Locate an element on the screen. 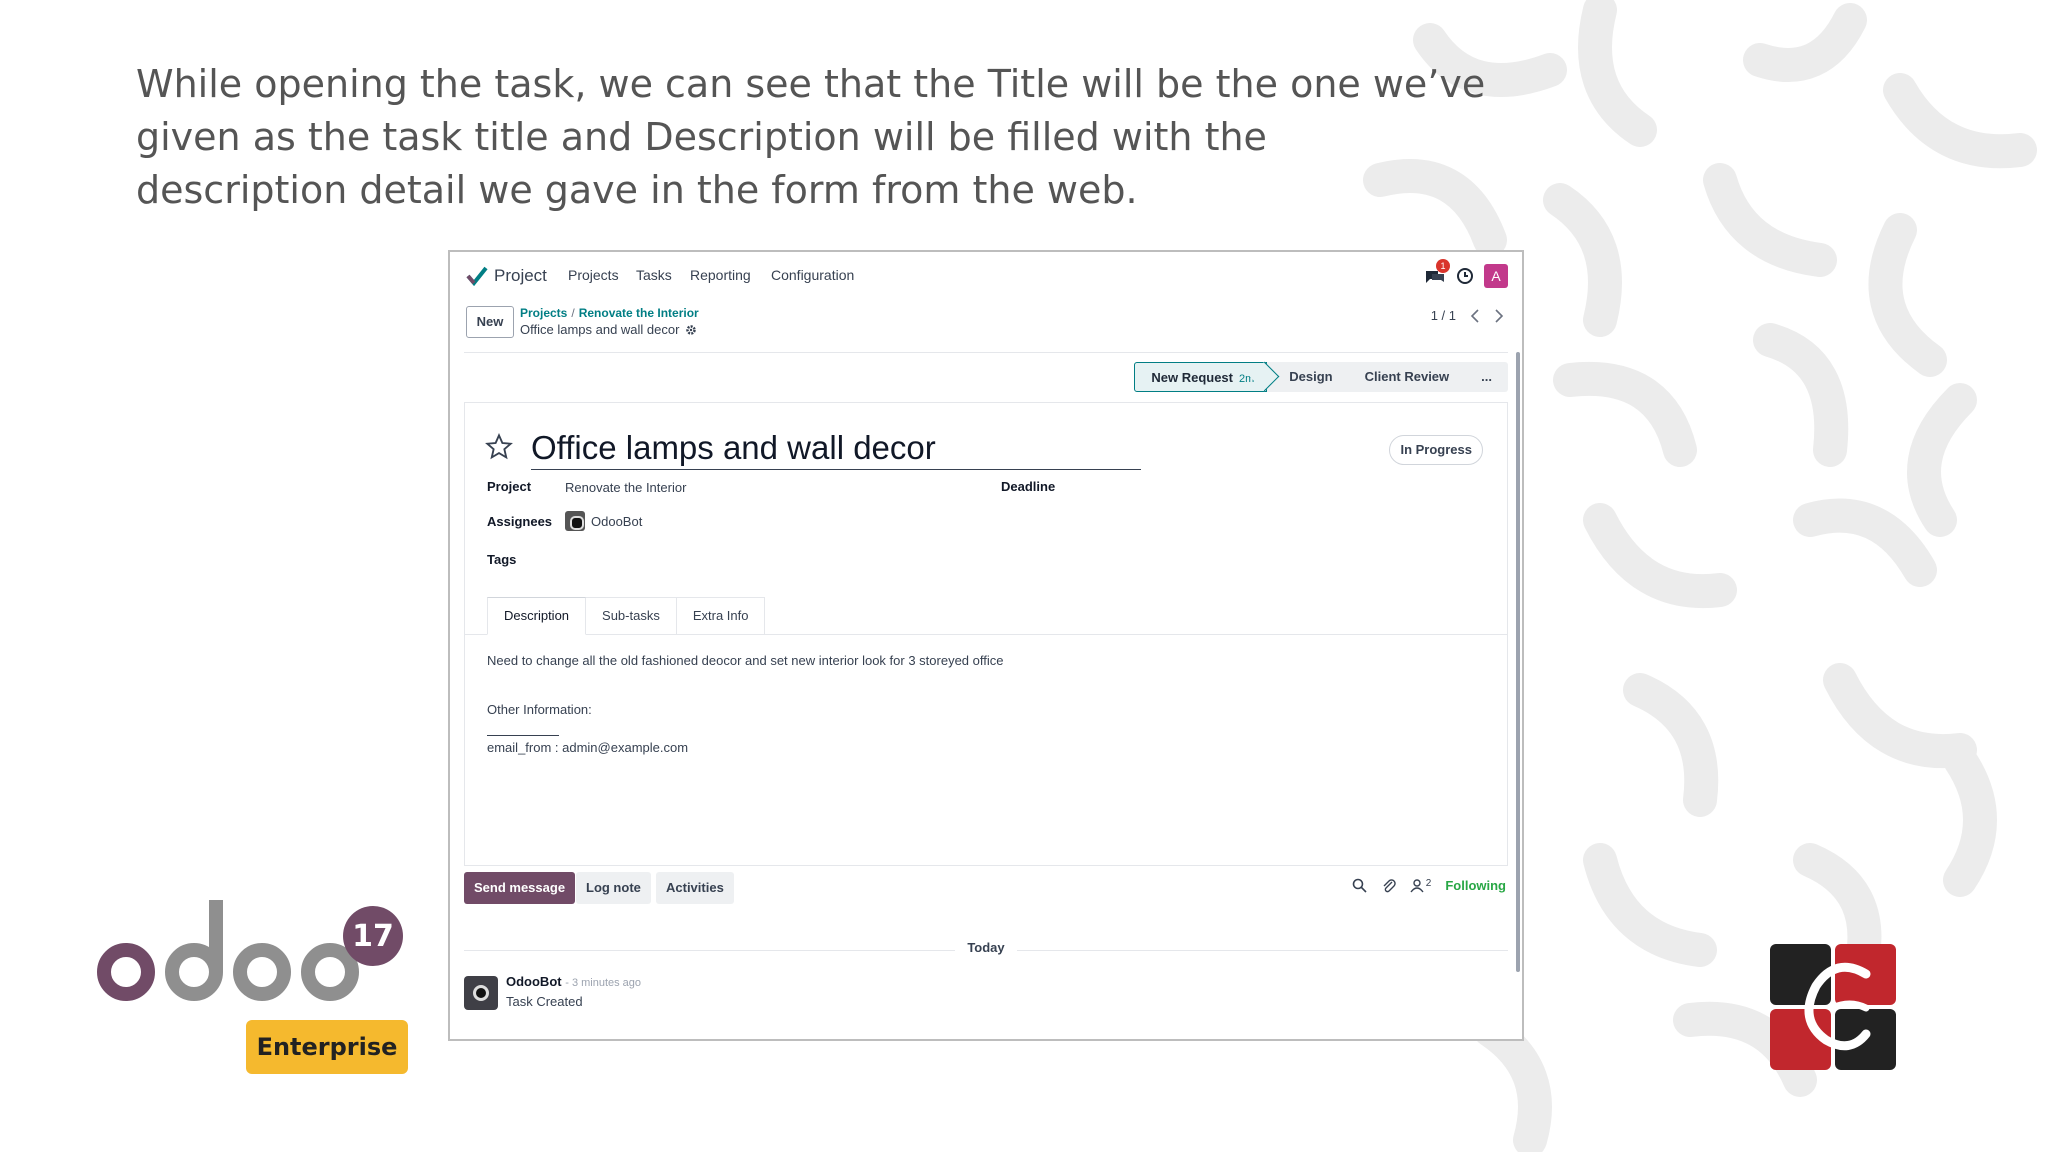  project-app-logo-icon is located at coordinates (477, 276).